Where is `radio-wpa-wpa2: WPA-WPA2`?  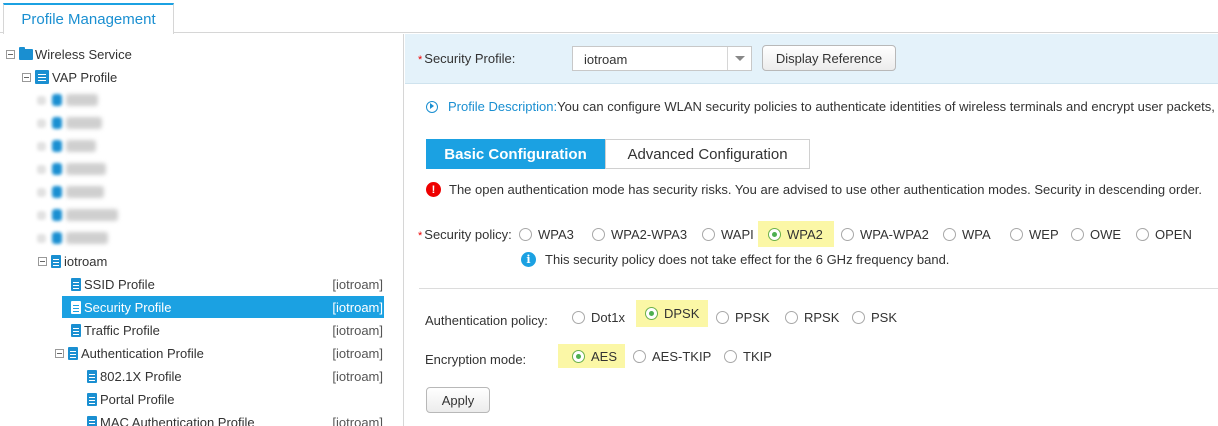 radio-wpa-wpa2: WPA-WPA2 is located at coordinates (885, 234).